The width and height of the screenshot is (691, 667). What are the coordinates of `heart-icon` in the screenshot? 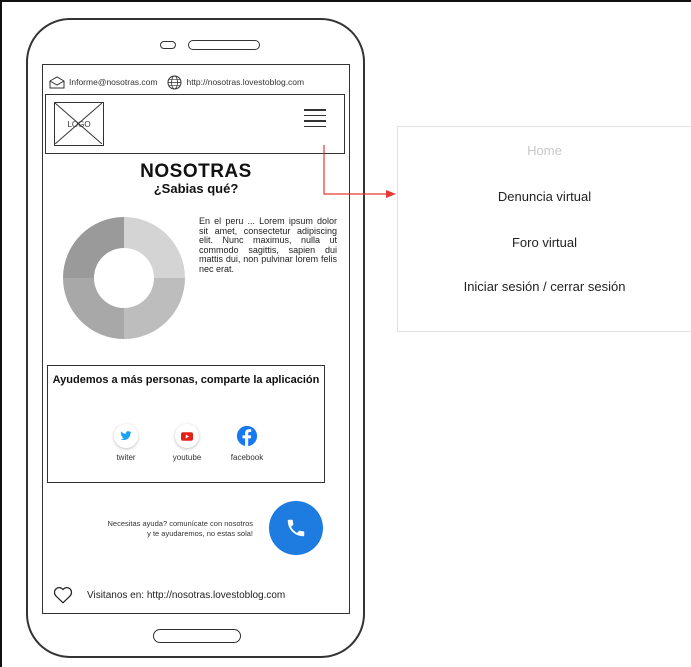 It's located at (63, 595).